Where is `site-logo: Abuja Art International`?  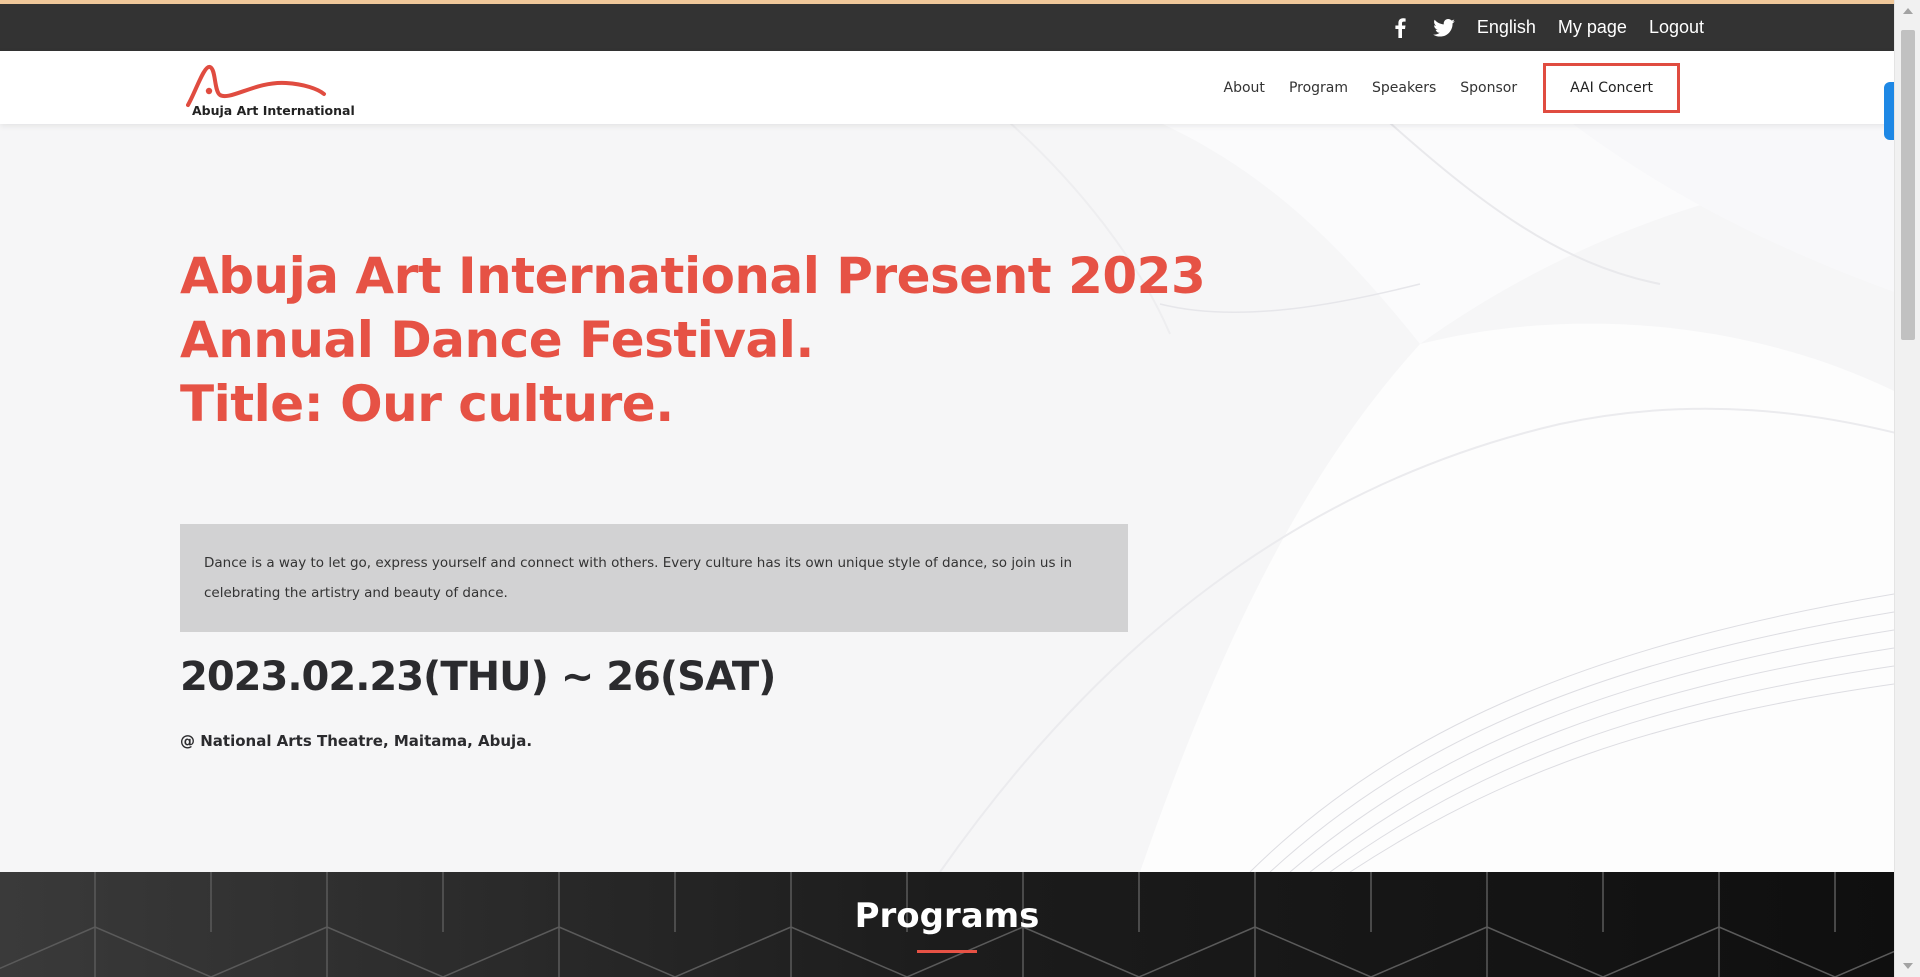
site-logo: Abuja Art International is located at coordinates (270, 91).